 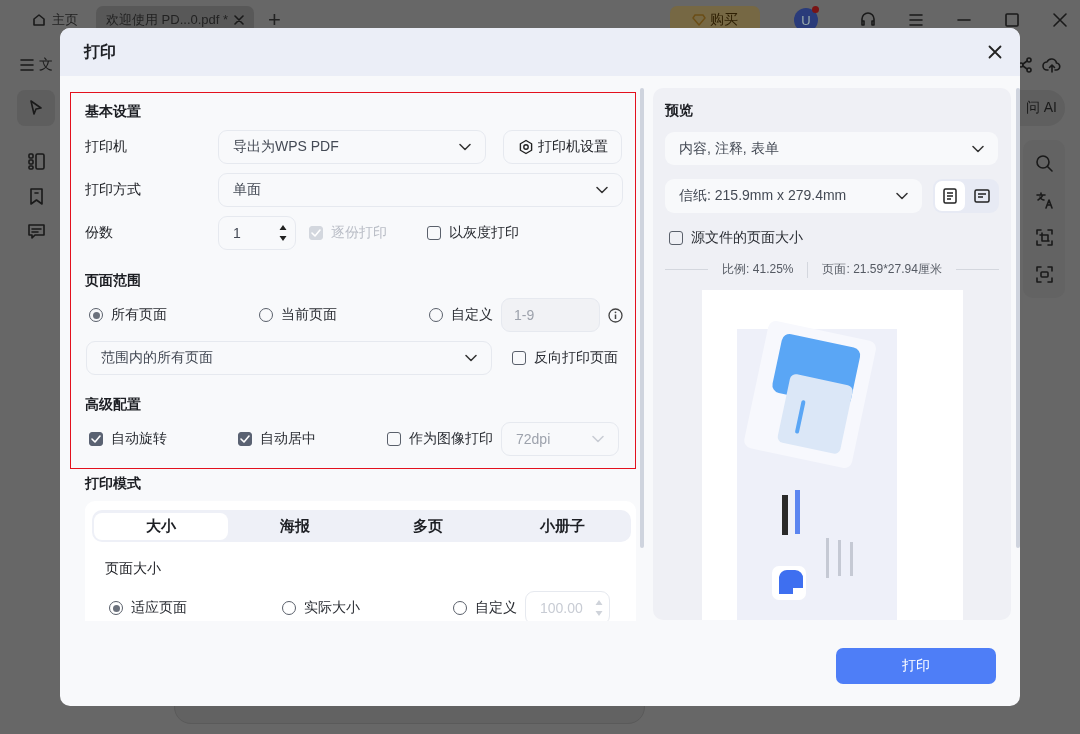 I want to click on checkbox-label: 逐份打印, so click(x=359, y=233).